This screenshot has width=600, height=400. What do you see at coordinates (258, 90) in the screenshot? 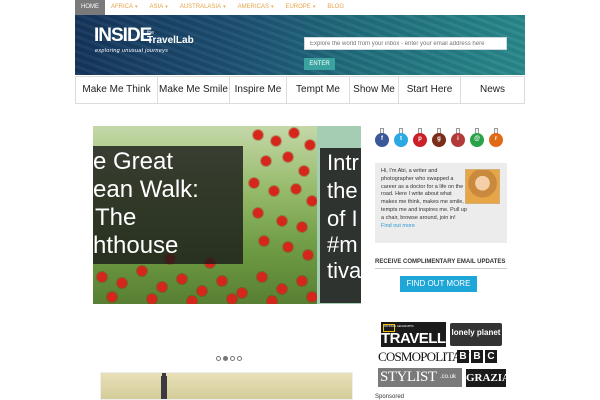
I see `main-nav-item: Inspire Me` at bounding box center [258, 90].